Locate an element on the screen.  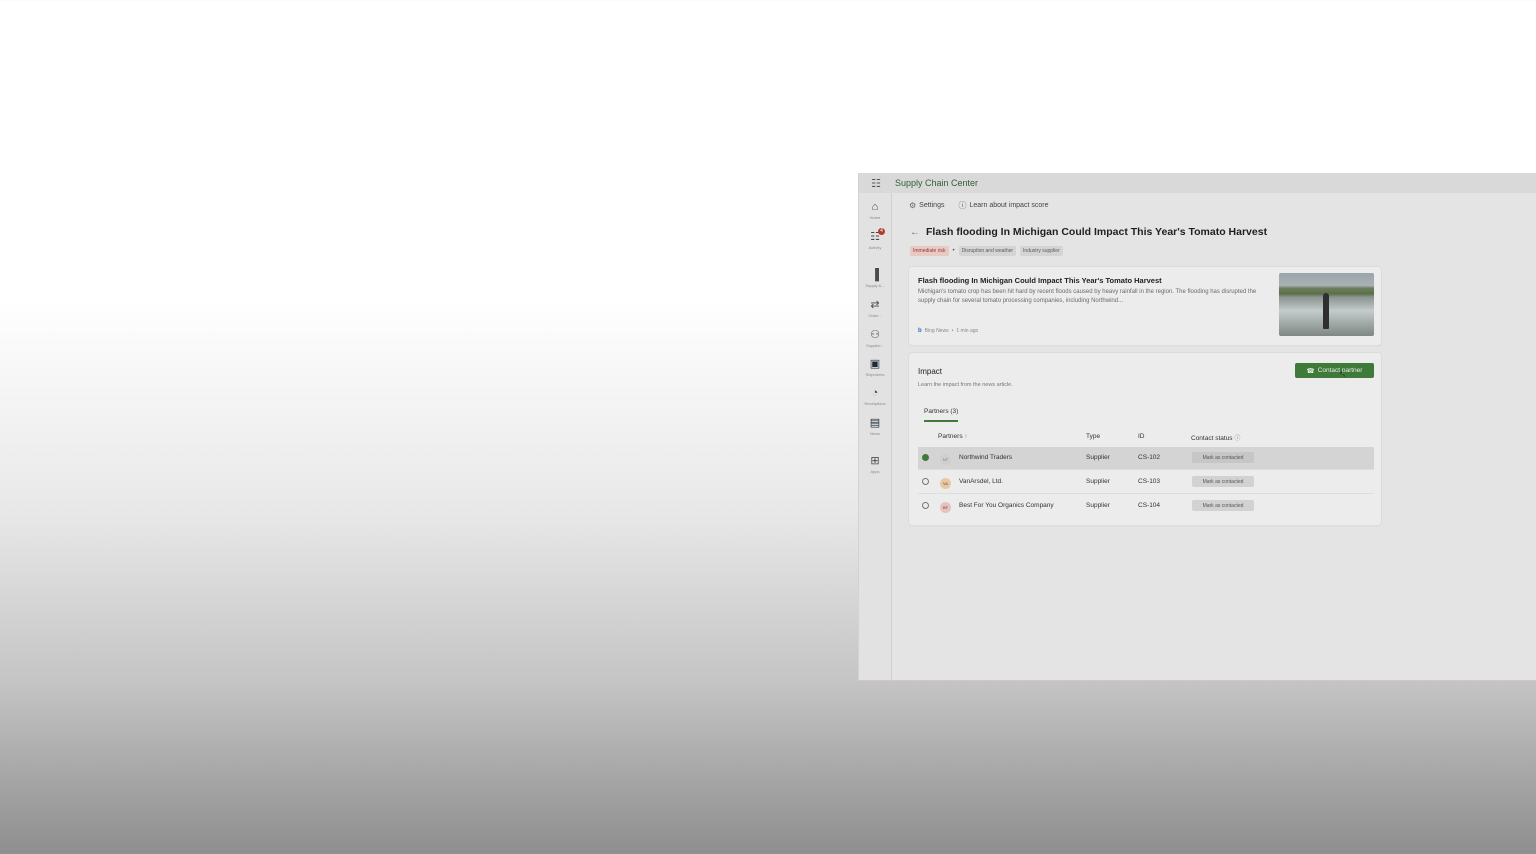
tab-partners: Partners (3) is located at coordinates (941, 415).